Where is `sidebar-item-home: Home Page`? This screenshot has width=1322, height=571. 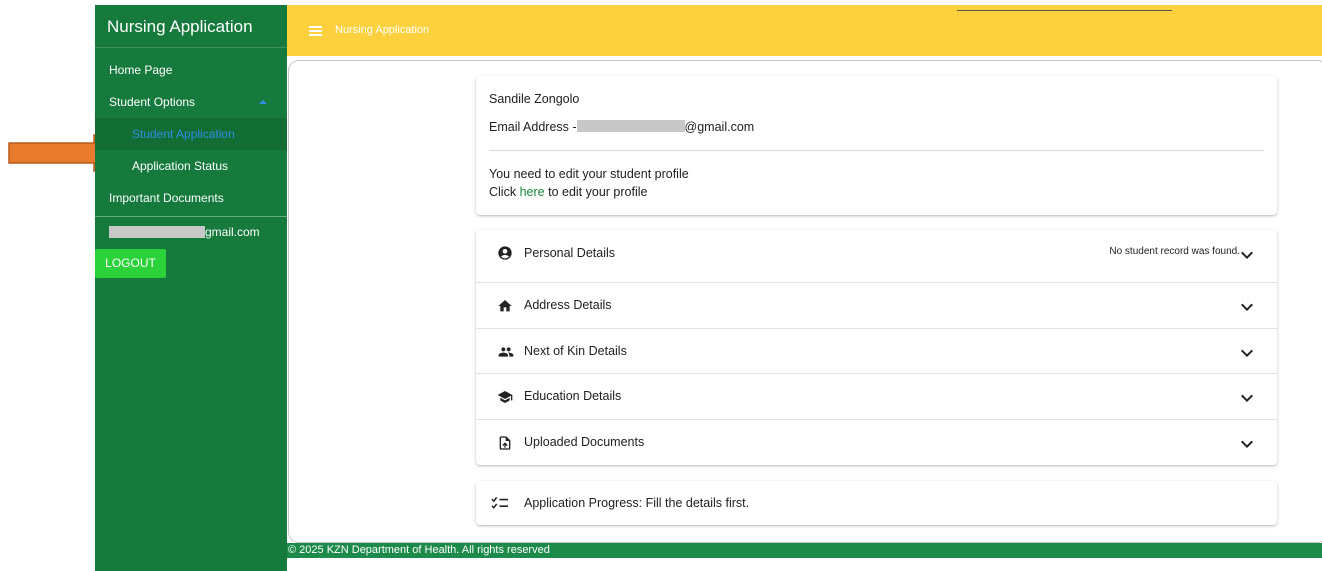
sidebar-item-home: Home Page is located at coordinates (191, 70).